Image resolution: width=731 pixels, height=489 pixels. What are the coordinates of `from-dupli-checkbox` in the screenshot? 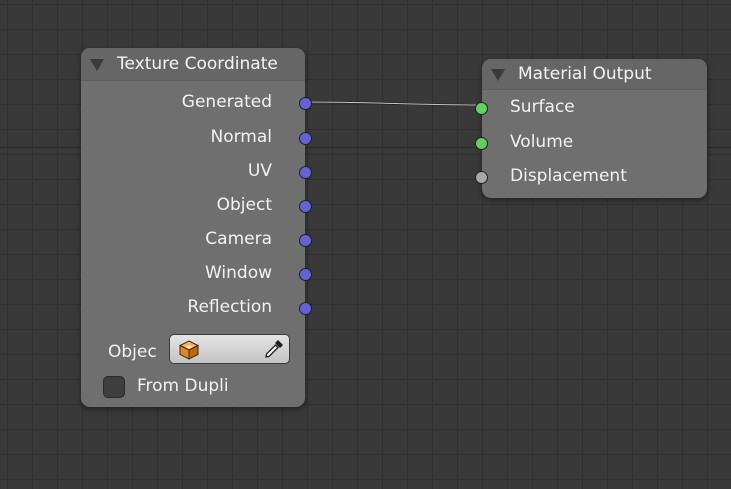 It's located at (114, 387).